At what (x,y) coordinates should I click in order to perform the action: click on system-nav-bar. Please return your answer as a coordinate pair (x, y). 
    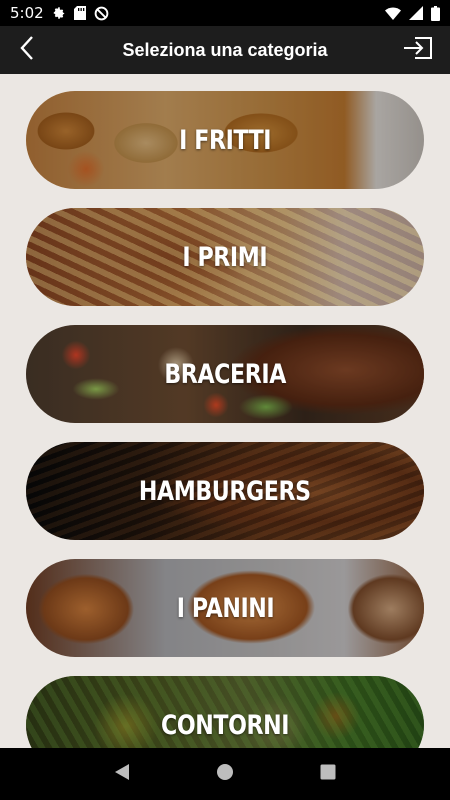
    Looking at the image, I should click on (225, 774).